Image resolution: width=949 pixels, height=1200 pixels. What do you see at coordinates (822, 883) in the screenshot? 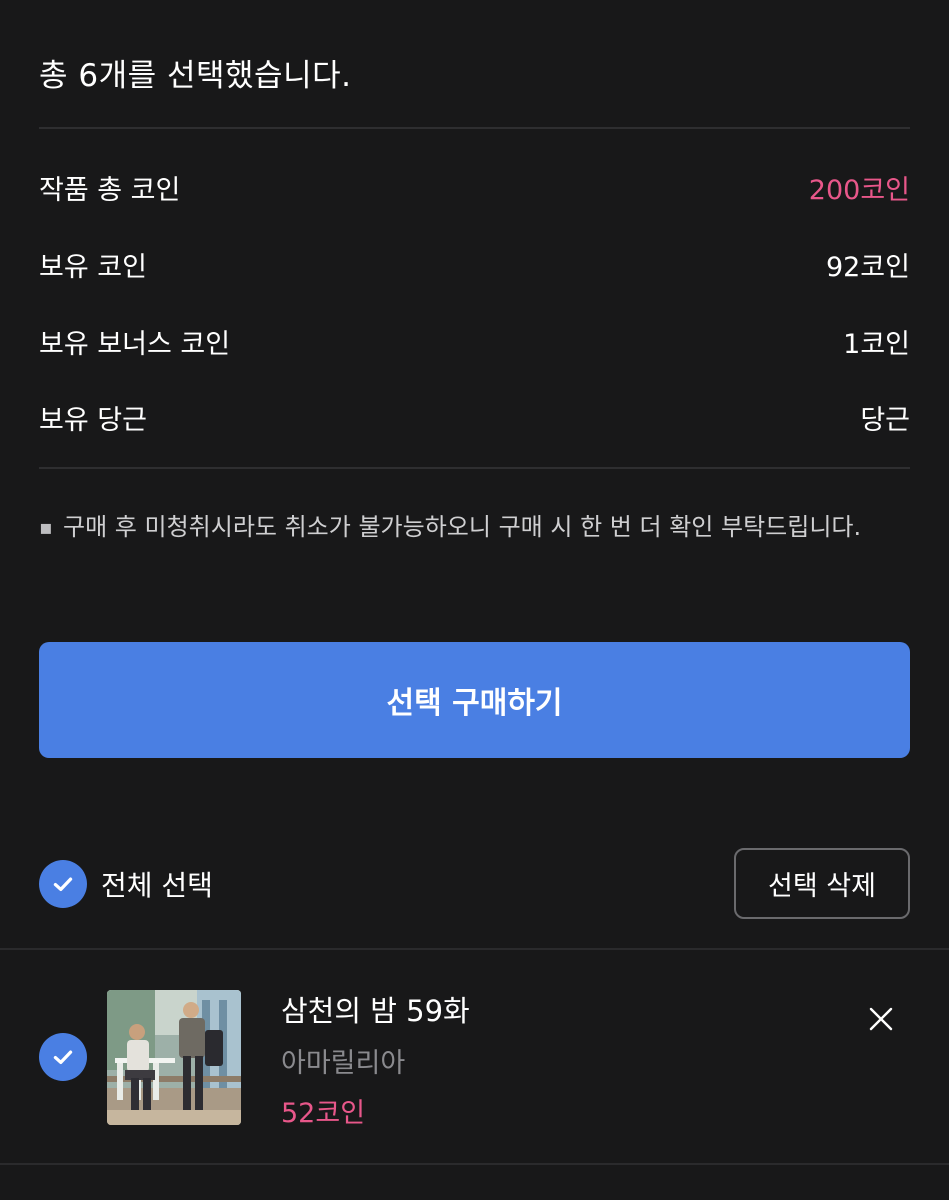
I see `delete-selected-button: 선택 삭제` at bounding box center [822, 883].